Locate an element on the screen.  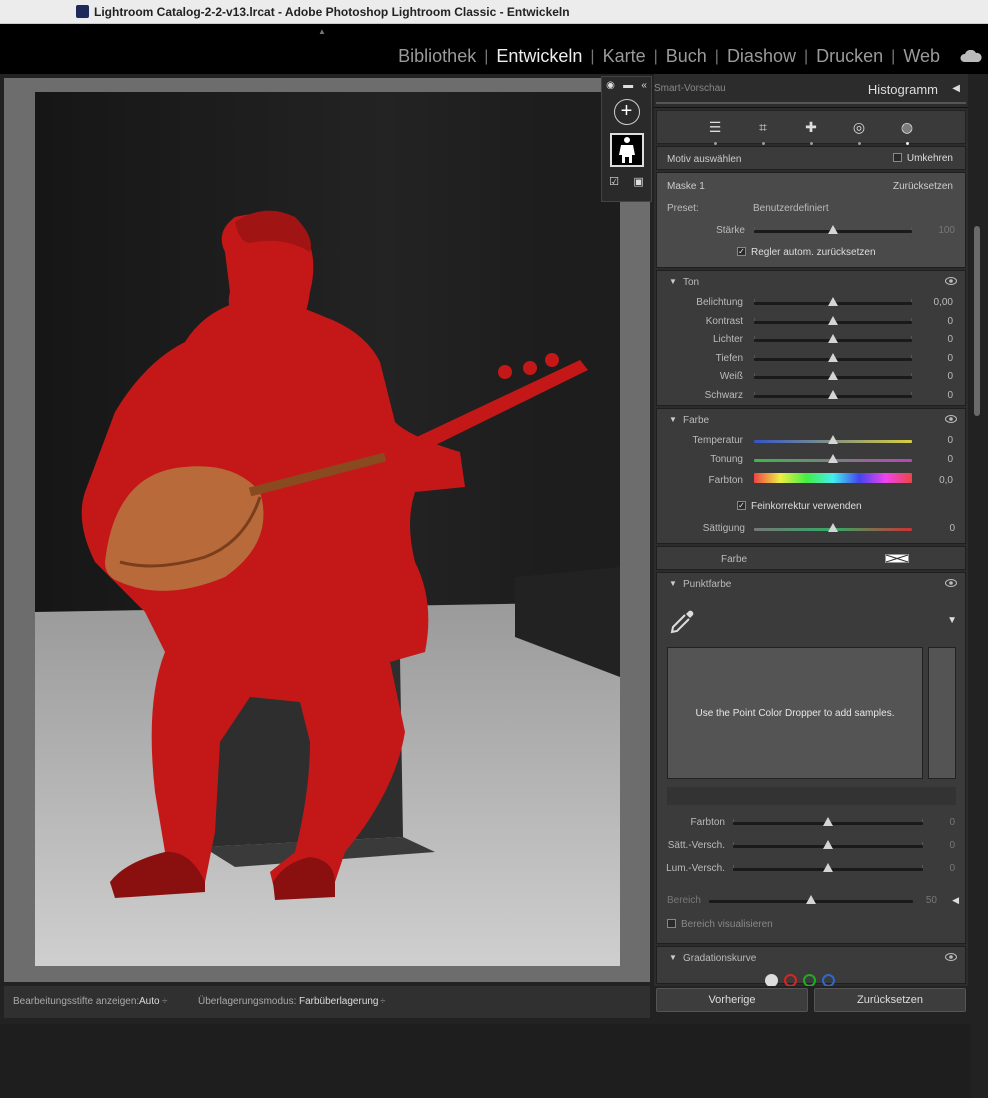
slider-label: Kontrast is located at coordinates (724, 321).